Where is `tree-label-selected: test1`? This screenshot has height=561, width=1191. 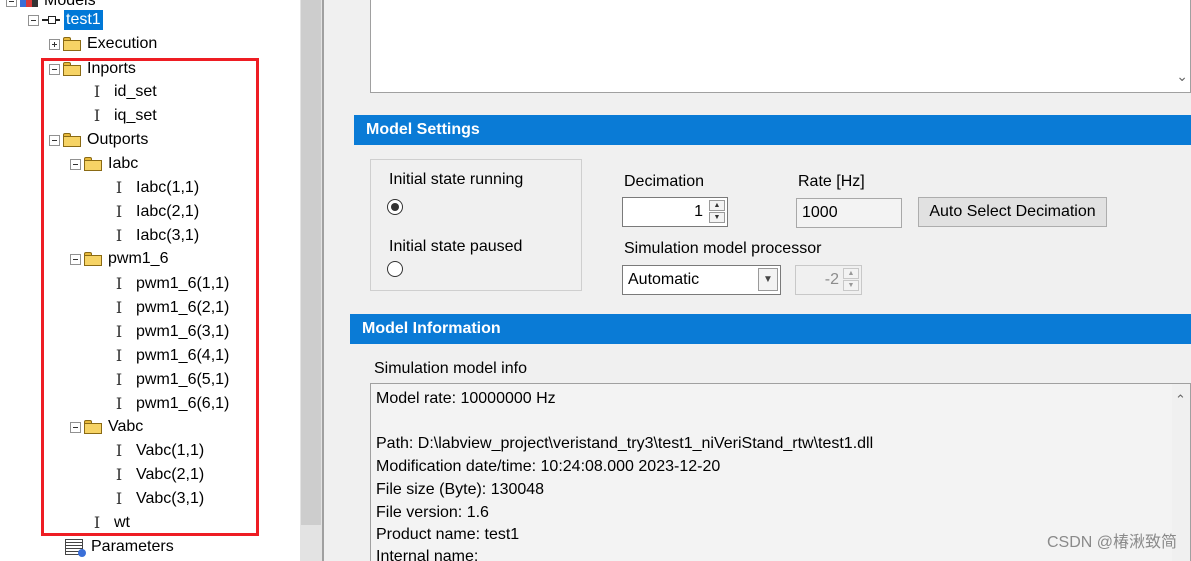 tree-label-selected: test1 is located at coordinates (83, 20).